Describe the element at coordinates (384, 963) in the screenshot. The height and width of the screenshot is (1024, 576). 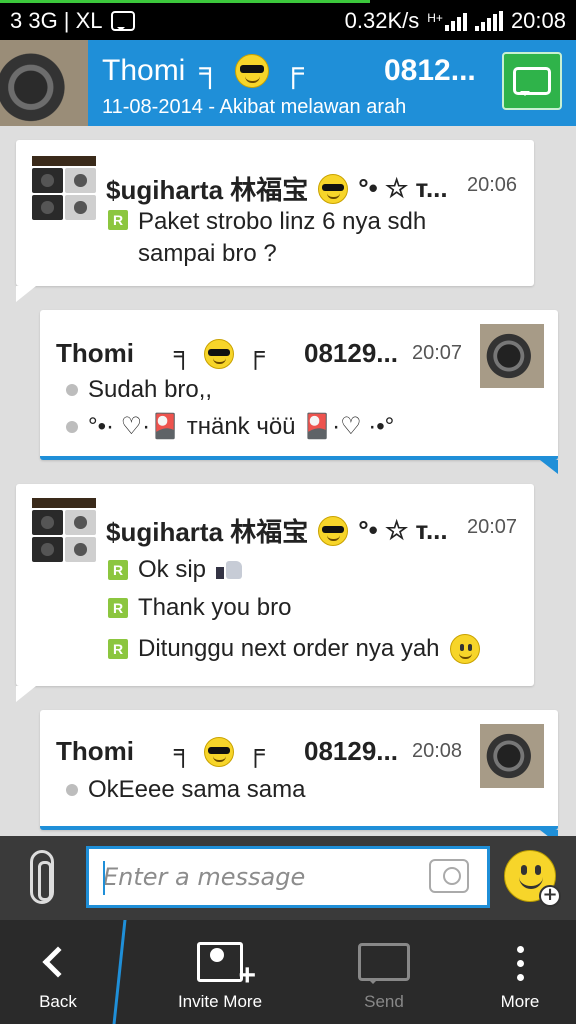
I see `bbm-send-icon` at that location.